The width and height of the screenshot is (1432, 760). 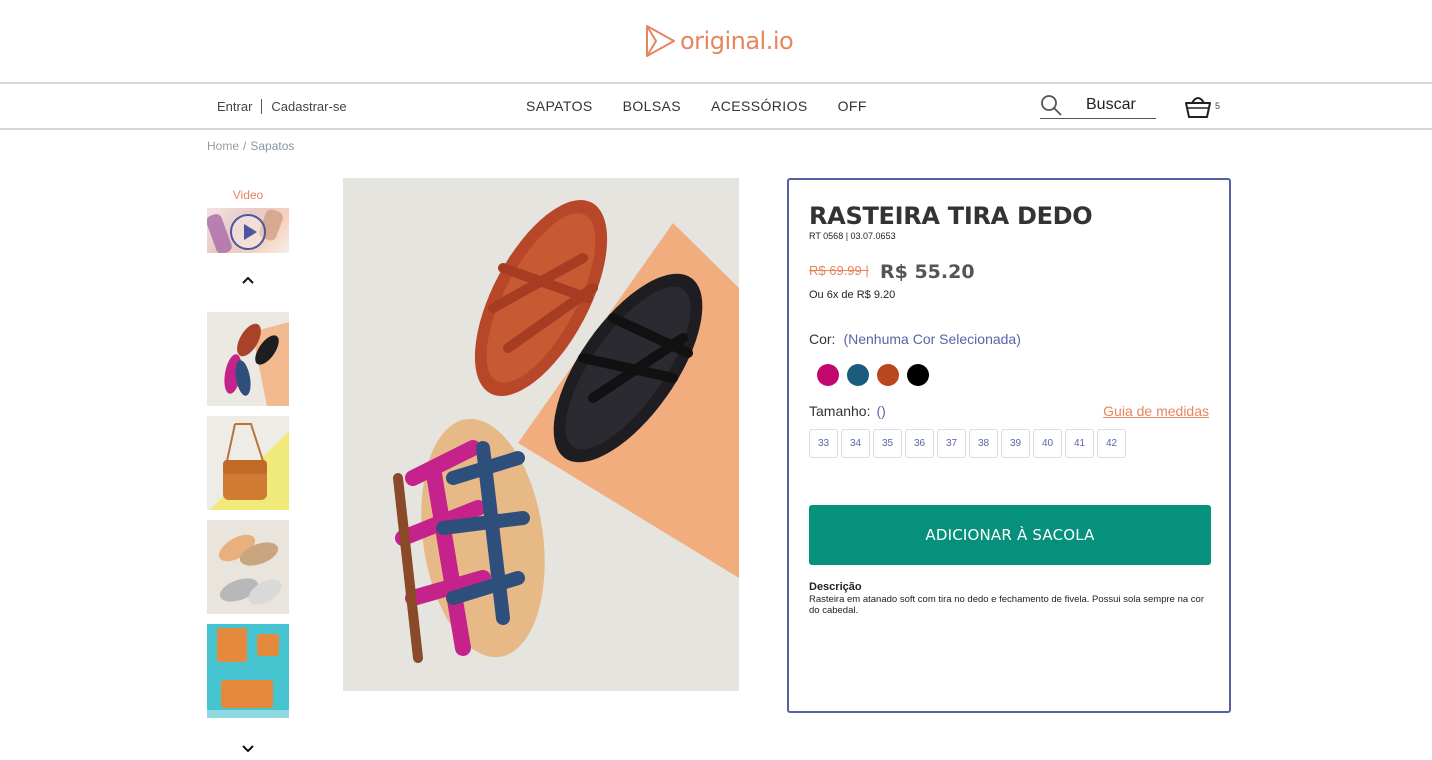 What do you see at coordinates (852, 236) in the screenshot?
I see `product-sku: RT 0568 | 03.07.0653` at bounding box center [852, 236].